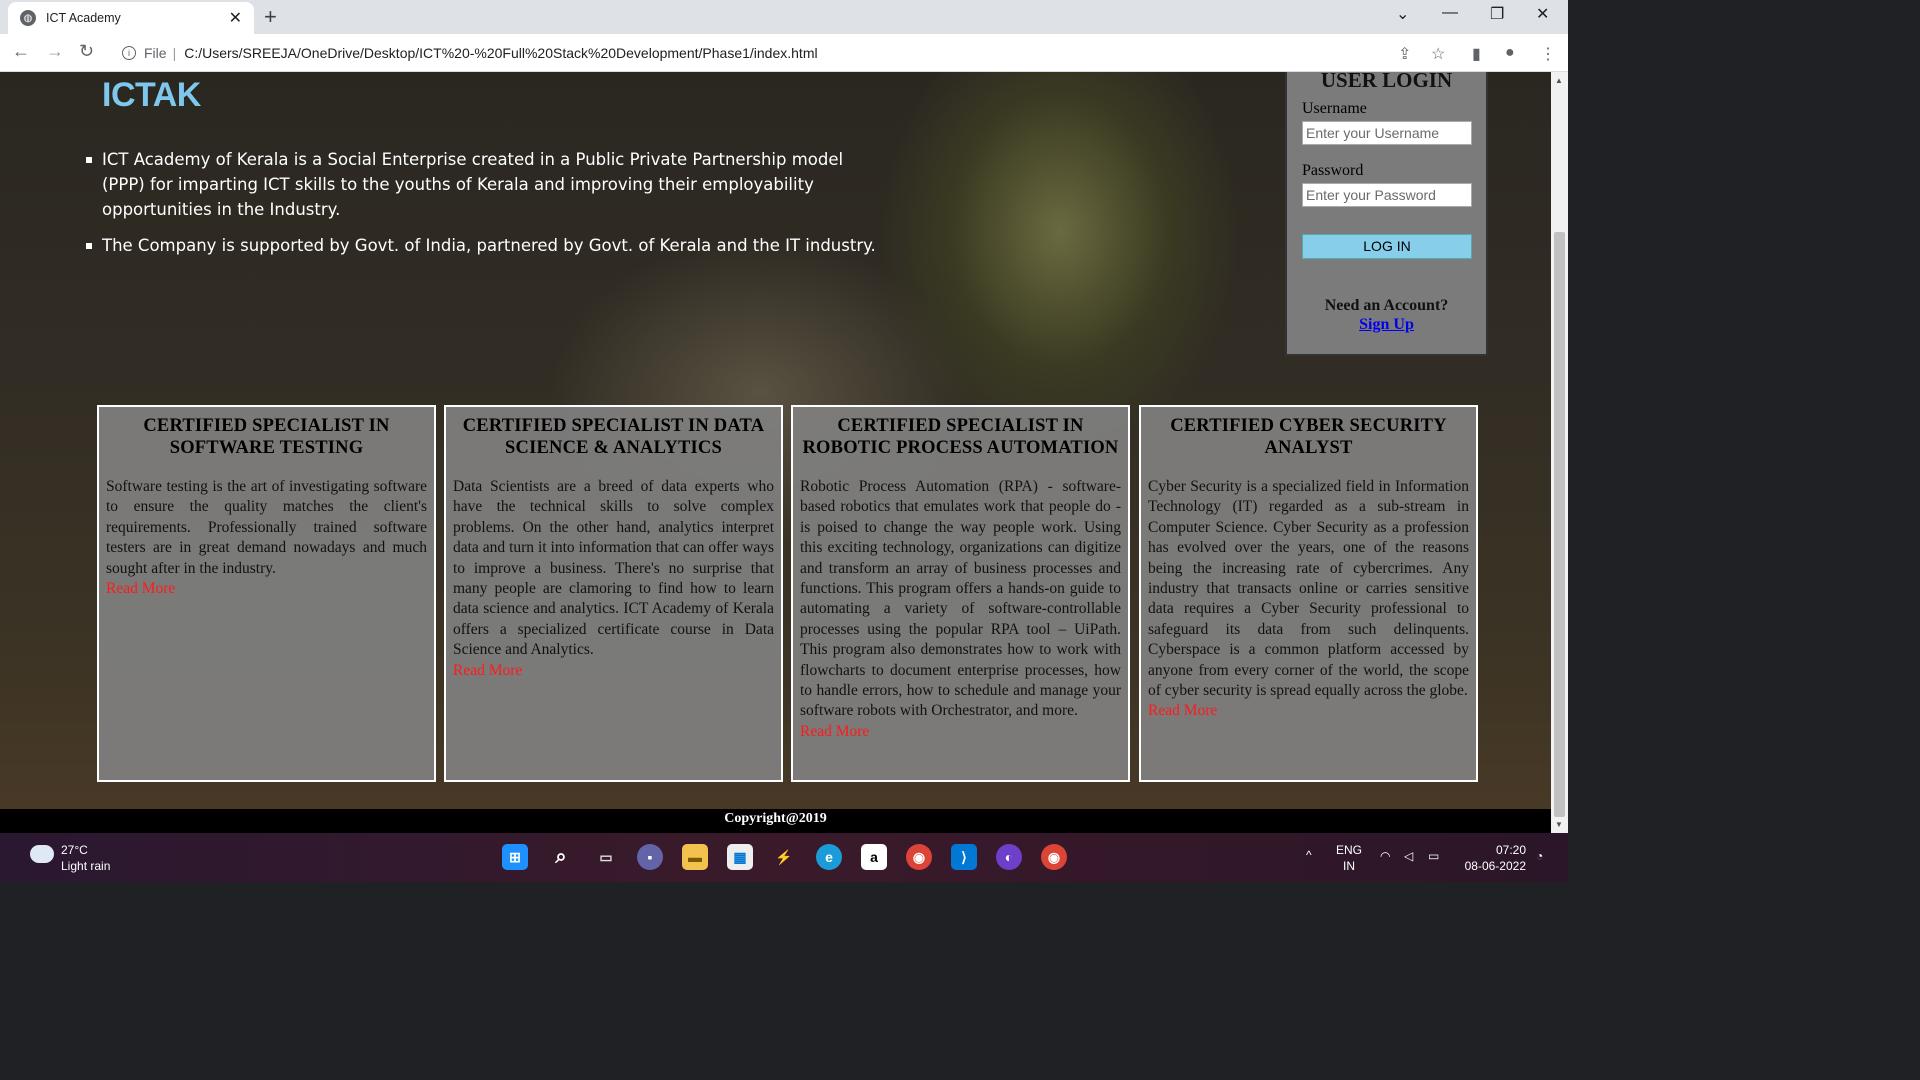  I want to click on signup-link: Sign Up, so click(1386, 325).